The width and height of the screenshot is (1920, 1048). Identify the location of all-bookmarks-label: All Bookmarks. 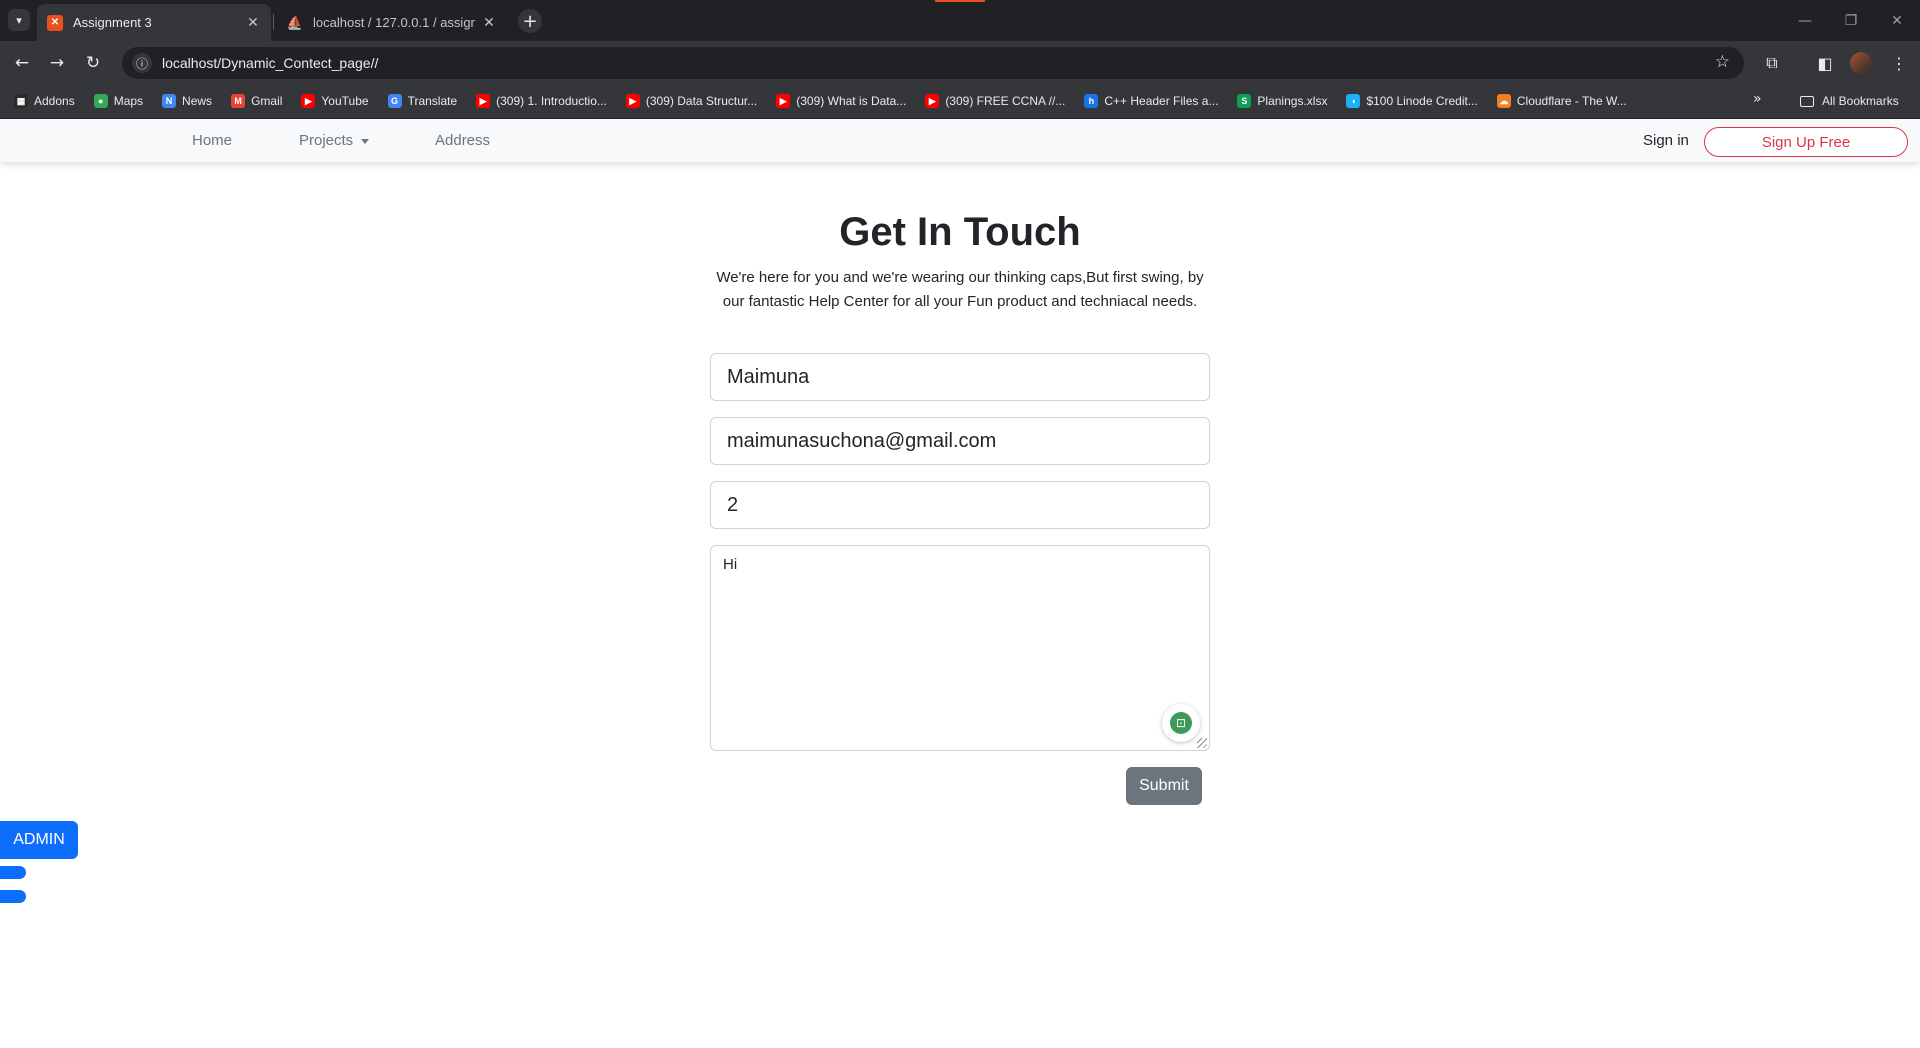
(1860, 101).